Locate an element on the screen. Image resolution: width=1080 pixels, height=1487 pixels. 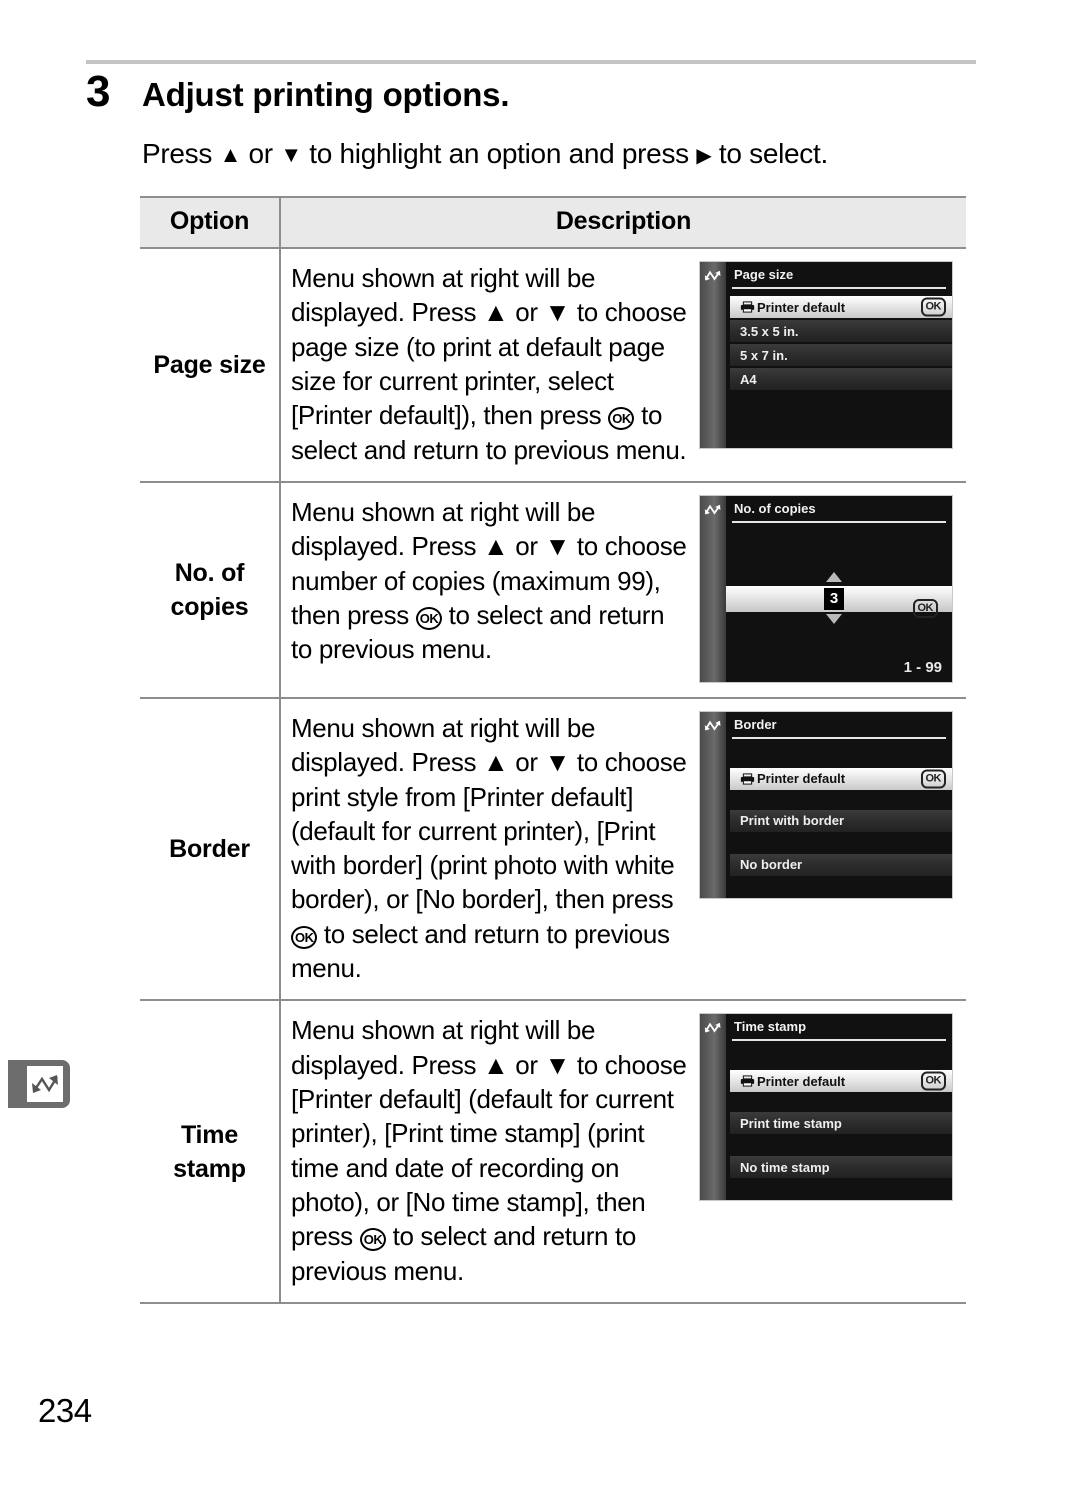
chapter-side-tab is located at coordinates (39, 1084).